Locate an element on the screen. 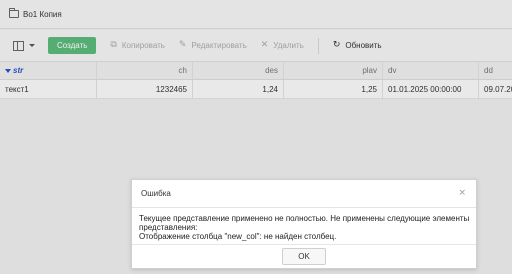  close-icon: × is located at coordinates (462, 193).